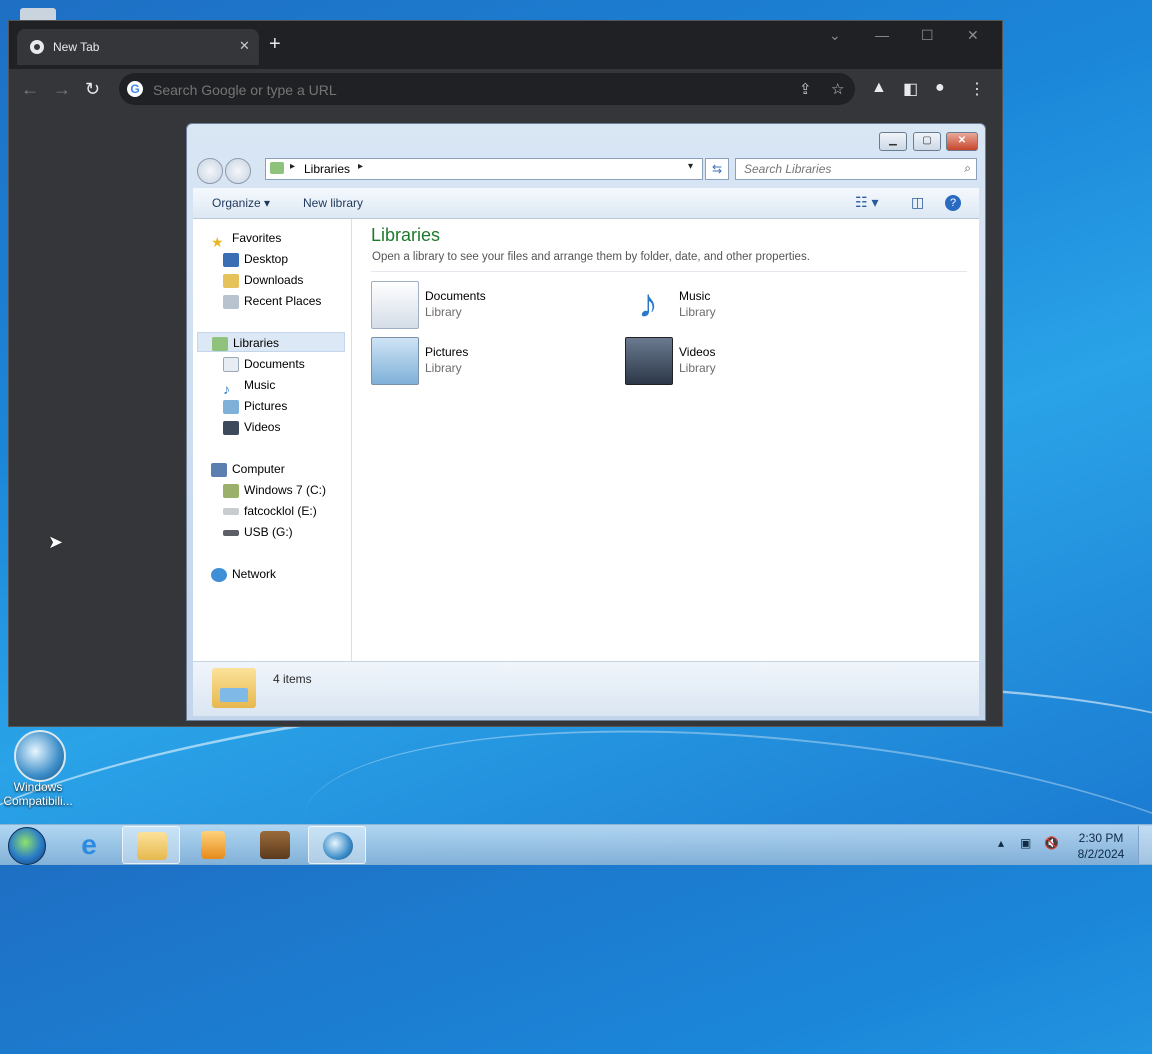 The image size is (1152, 1054). I want to click on item-count: 4 items, so click(292, 679).